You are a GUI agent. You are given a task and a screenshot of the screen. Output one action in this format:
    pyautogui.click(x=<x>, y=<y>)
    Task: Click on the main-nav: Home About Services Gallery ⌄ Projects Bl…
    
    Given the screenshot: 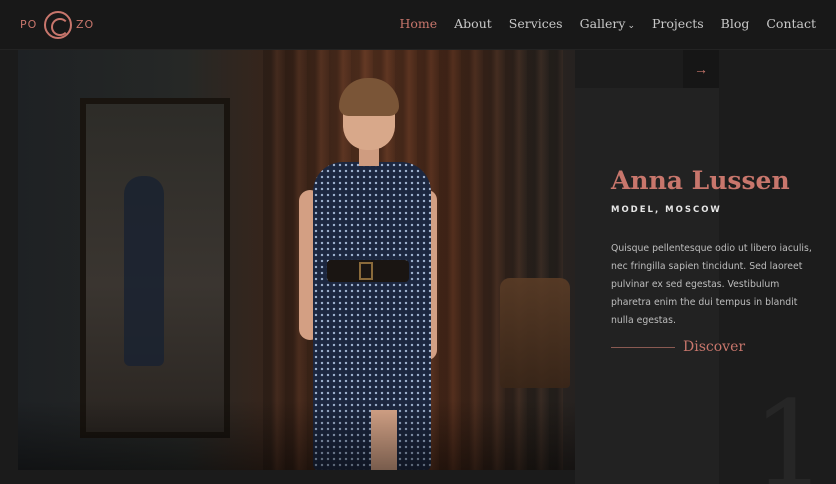 What is the action you would take?
    pyautogui.click(x=607, y=23)
    